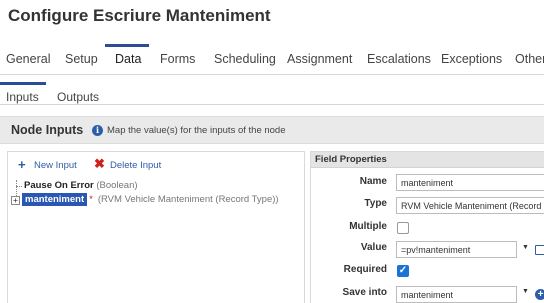 Image resolution: width=544 pixels, height=303 pixels. Describe the element at coordinates (128, 59) in the screenshot. I see `tab-data: Data` at that location.